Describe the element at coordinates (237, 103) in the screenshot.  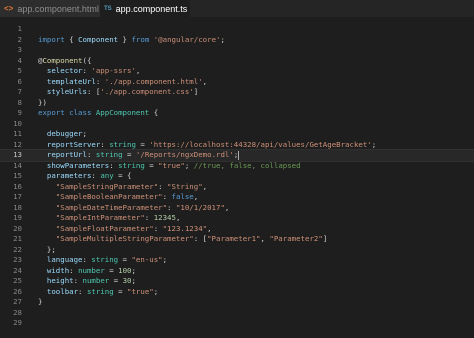
I see `code-line: 8})` at that location.